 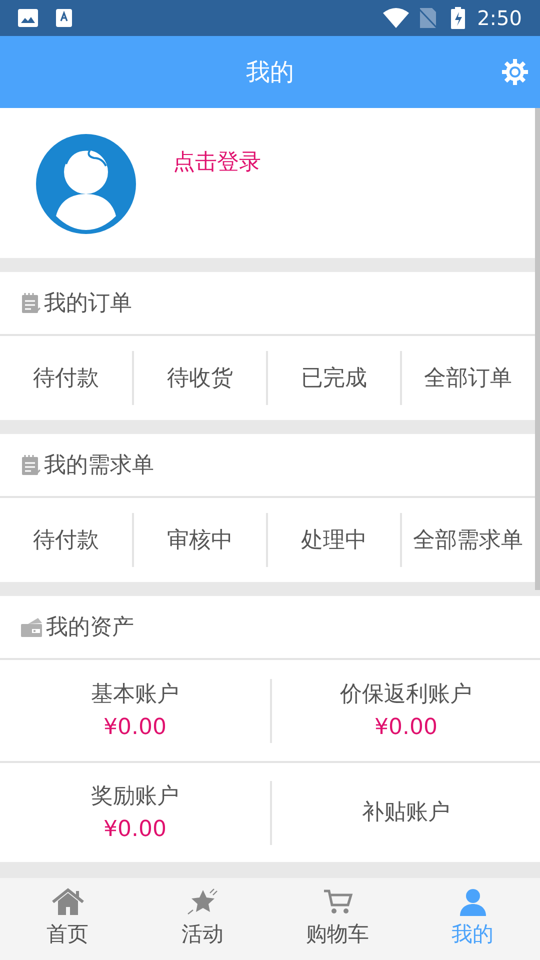 I want to click on account-button: 补贴账户, so click(x=405, y=812).